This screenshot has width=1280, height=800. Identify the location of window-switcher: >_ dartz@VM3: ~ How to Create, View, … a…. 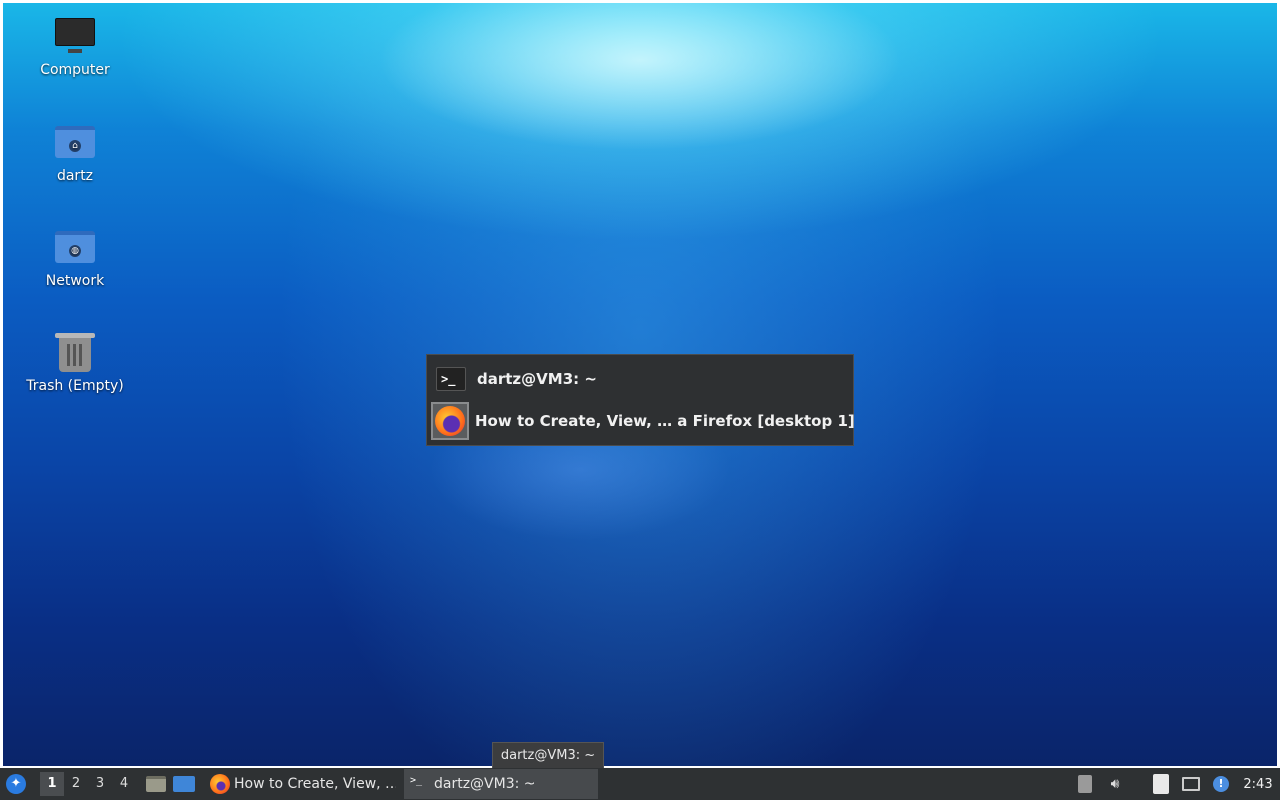
(640, 400).